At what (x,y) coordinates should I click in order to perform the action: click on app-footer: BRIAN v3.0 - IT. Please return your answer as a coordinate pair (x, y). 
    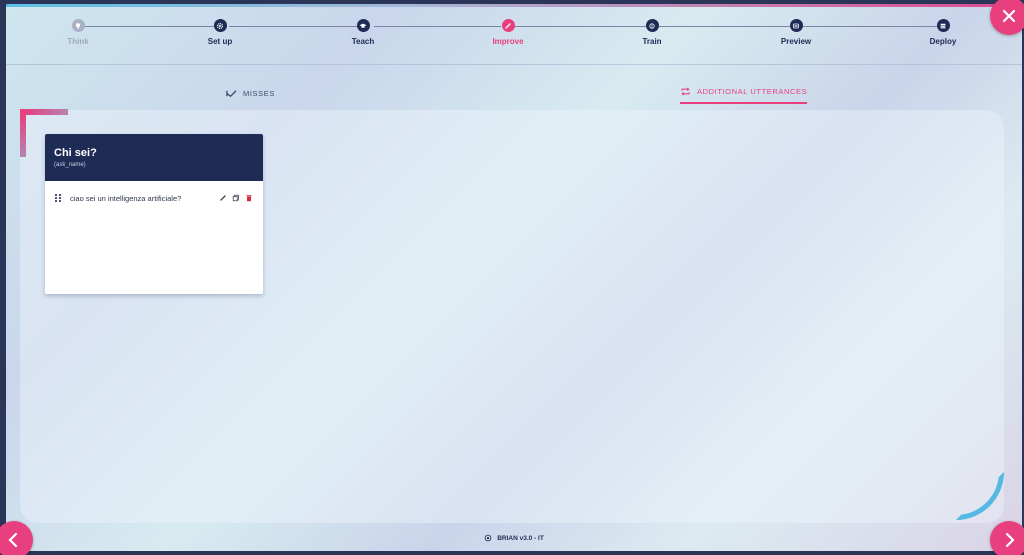
    Looking at the image, I should click on (514, 538).